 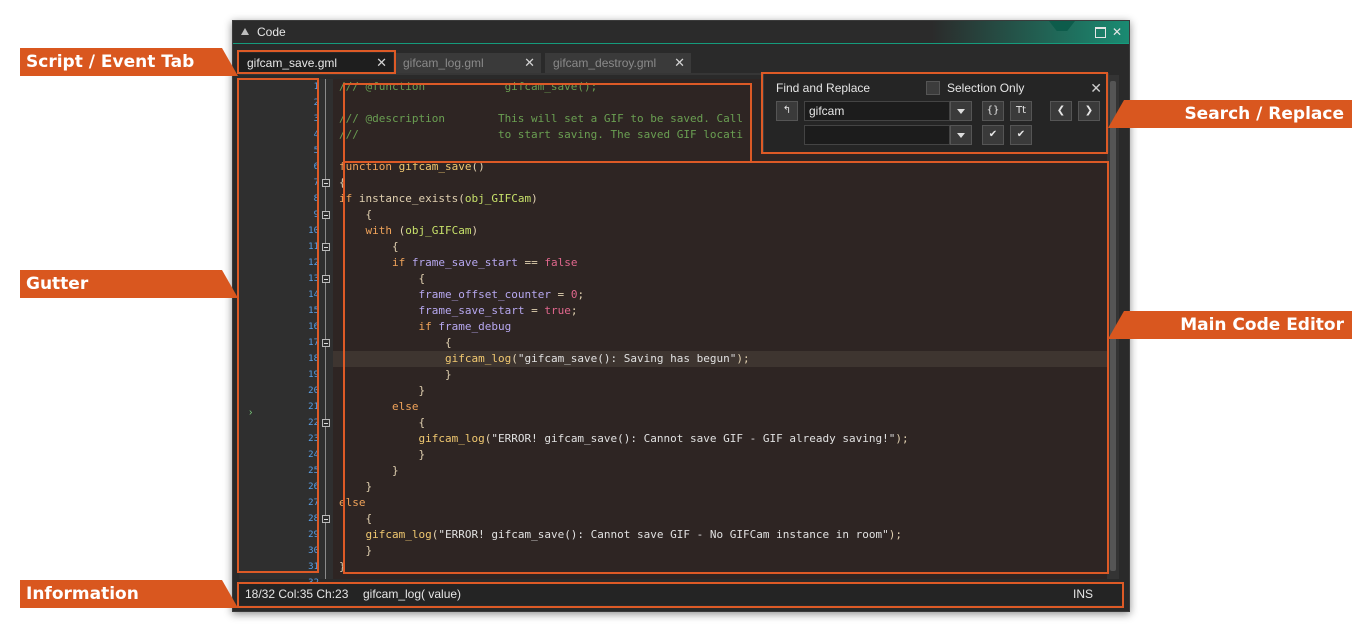 What do you see at coordinates (1113, 326) in the screenshot?
I see `scrollbar-thumb` at bounding box center [1113, 326].